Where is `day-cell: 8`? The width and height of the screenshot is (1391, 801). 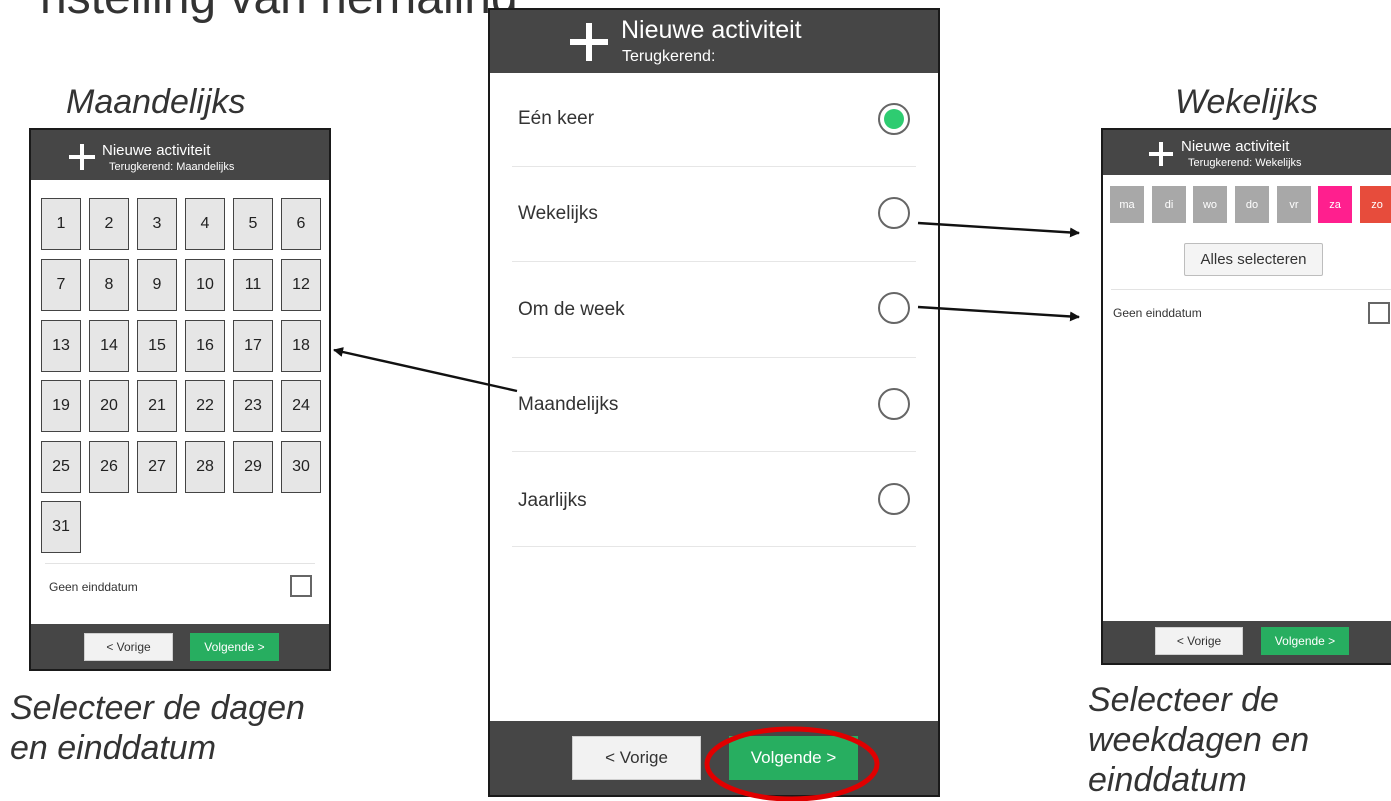
day-cell: 8 is located at coordinates (109, 285).